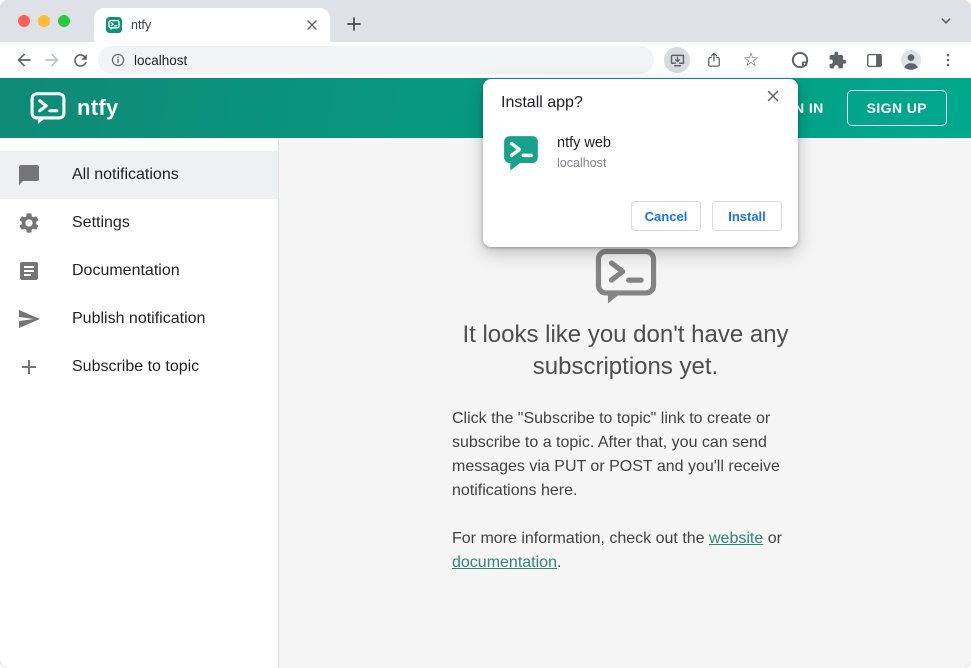 Image resolution: width=971 pixels, height=668 pixels. I want to click on chat-icon, so click(29, 175).